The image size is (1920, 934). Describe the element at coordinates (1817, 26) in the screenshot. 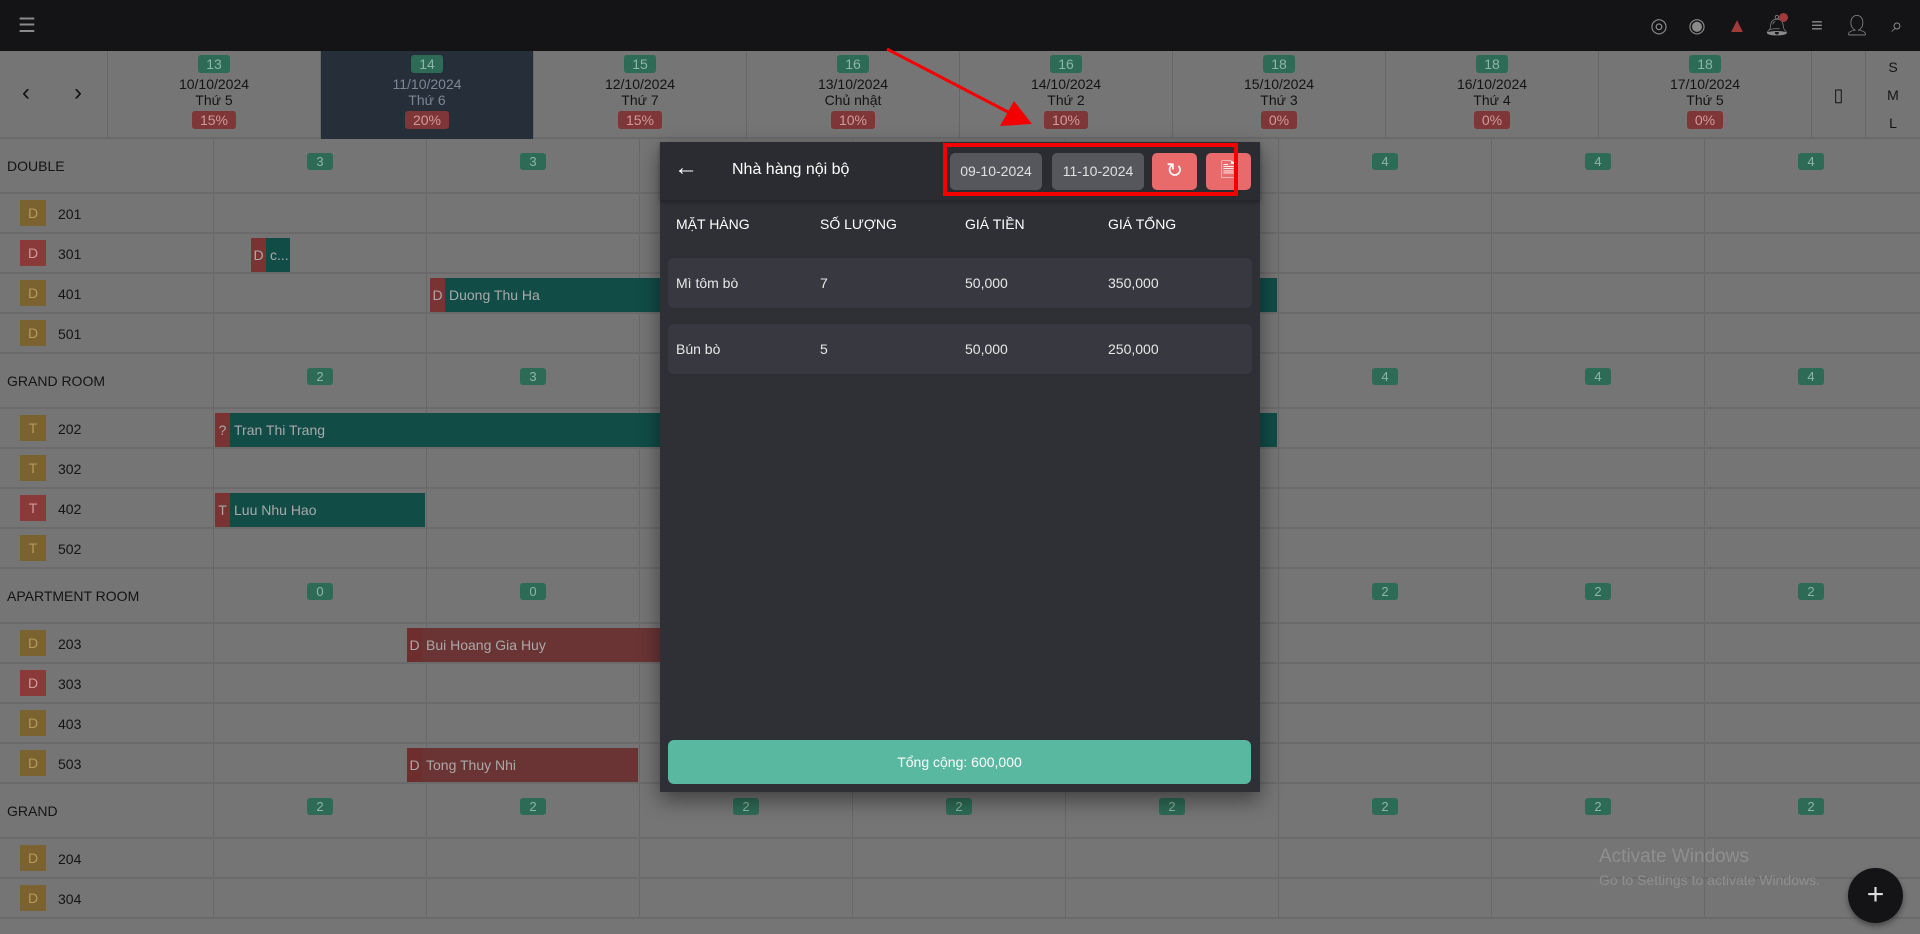

I see `list-icon: ≡` at that location.